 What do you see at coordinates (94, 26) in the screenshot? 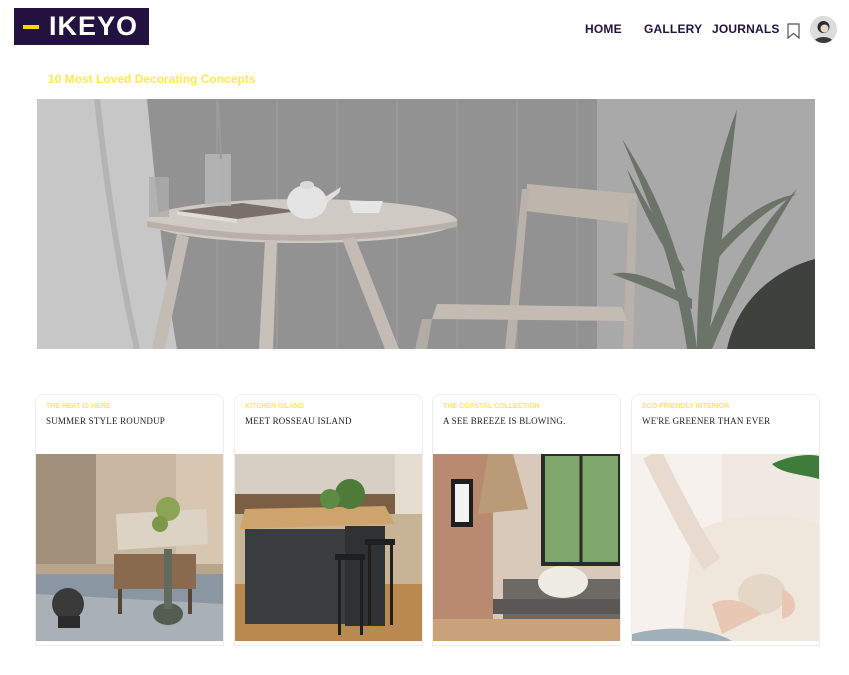
I see `logo-text: IKEYO` at bounding box center [94, 26].